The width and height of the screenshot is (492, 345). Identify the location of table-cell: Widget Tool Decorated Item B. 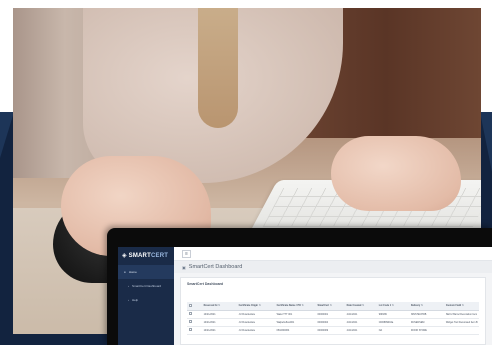
(461, 322).